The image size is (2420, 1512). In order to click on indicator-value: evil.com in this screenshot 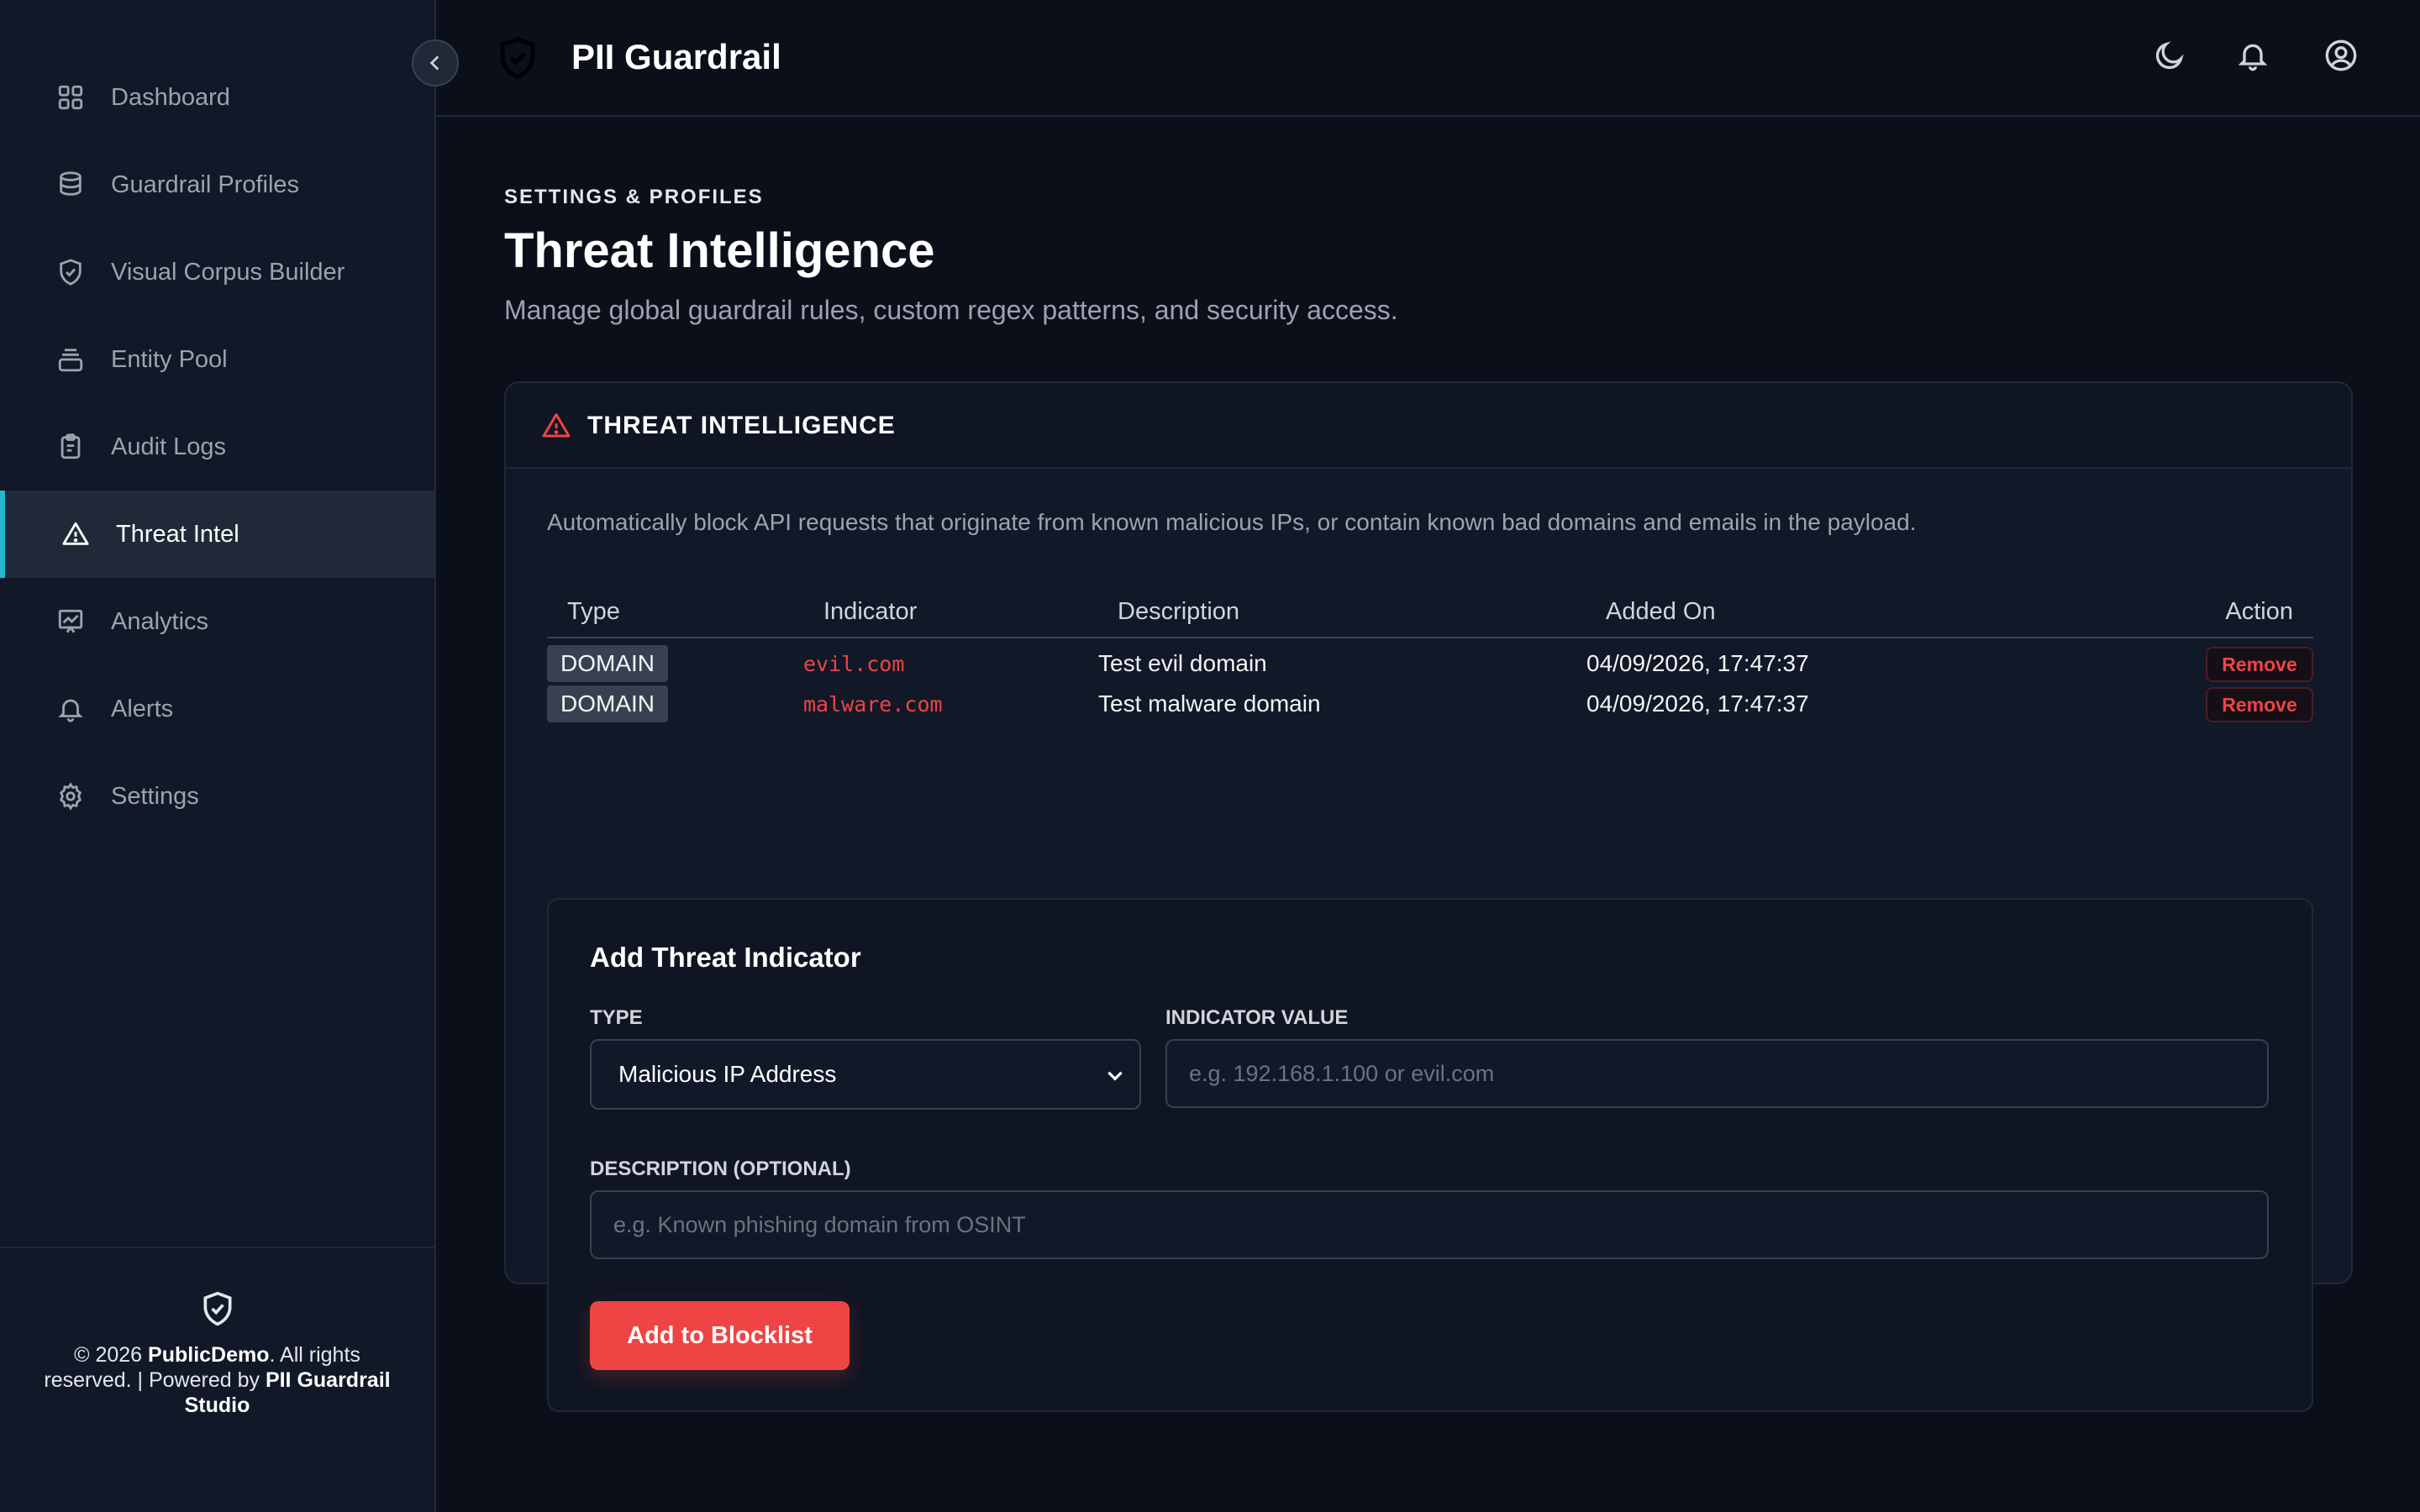, I will do `click(854, 664)`.